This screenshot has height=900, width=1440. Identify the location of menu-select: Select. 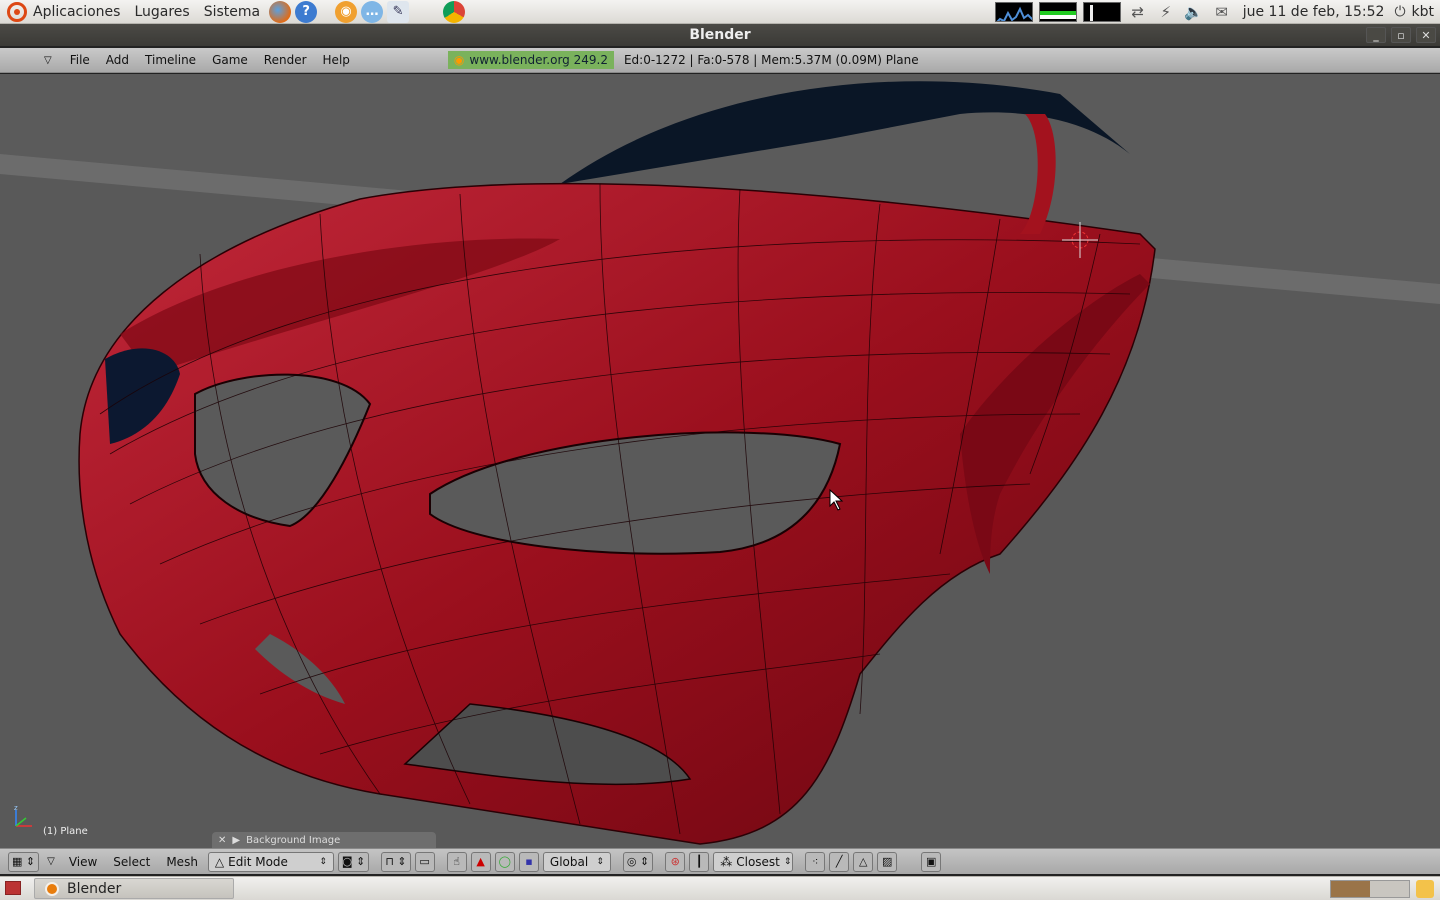
(131, 862).